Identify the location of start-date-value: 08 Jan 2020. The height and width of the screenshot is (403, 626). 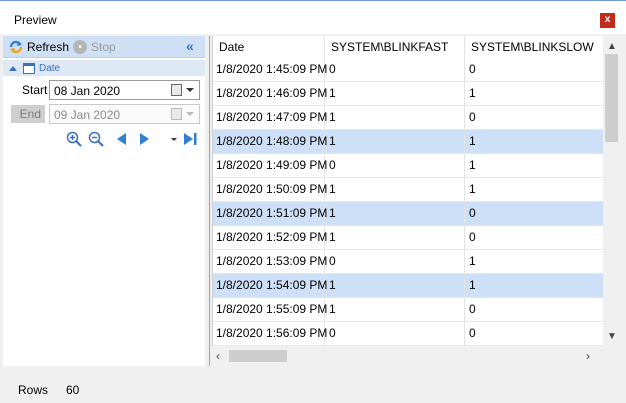
(87, 91).